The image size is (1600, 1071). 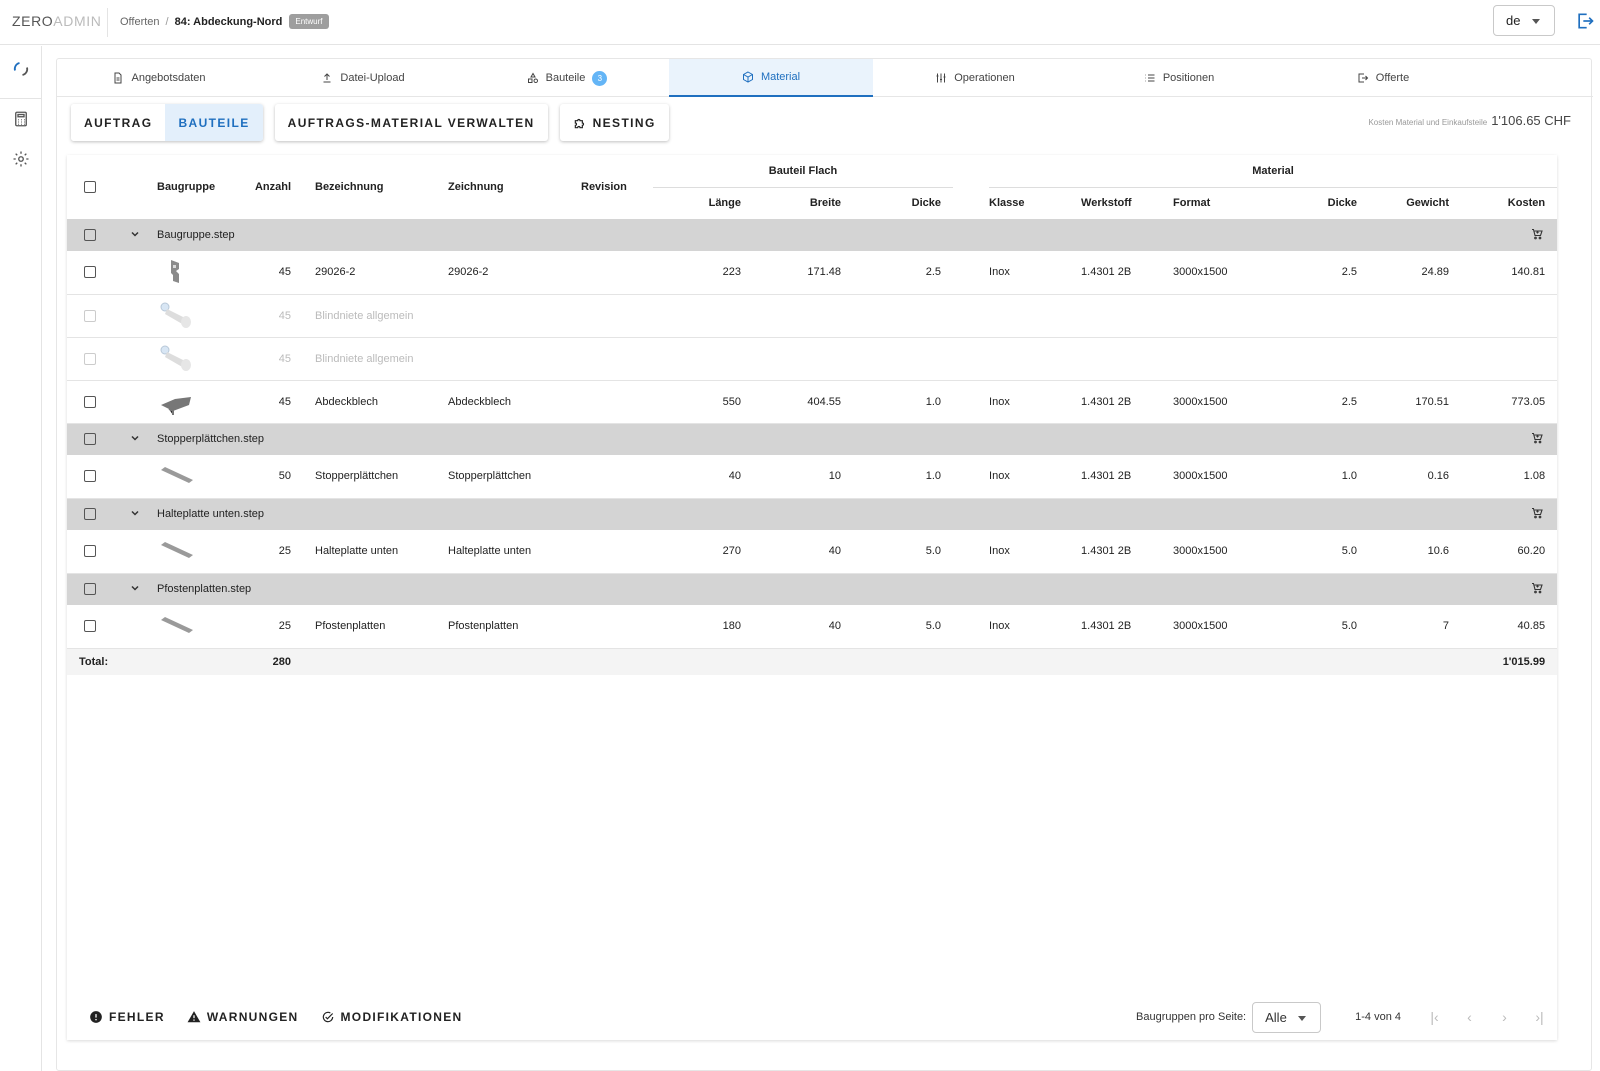 What do you see at coordinates (196, 187) in the screenshot?
I see `col-baugruppe: Baugruppe` at bounding box center [196, 187].